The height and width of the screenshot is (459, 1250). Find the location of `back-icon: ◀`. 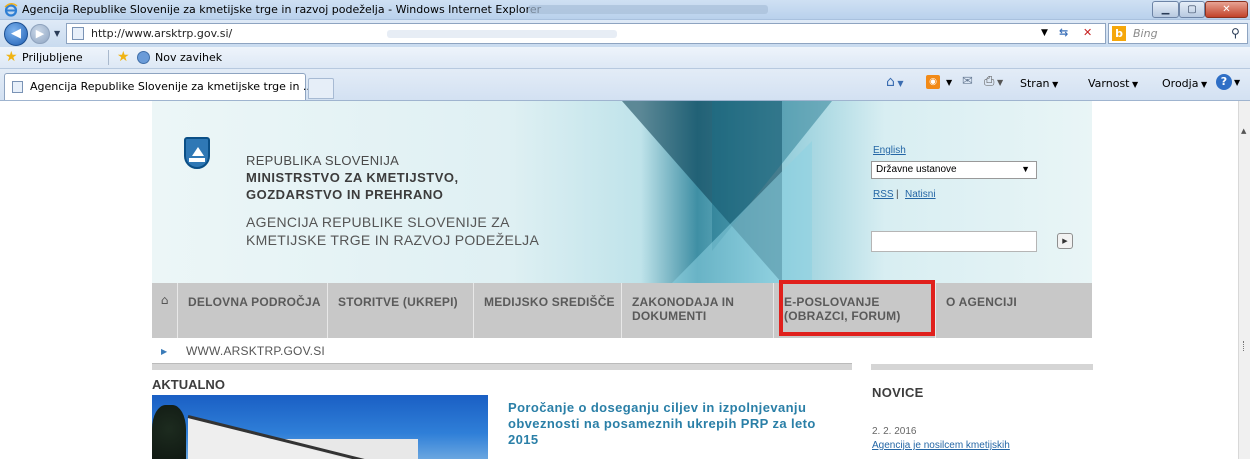

back-icon: ◀ is located at coordinates (16, 33).